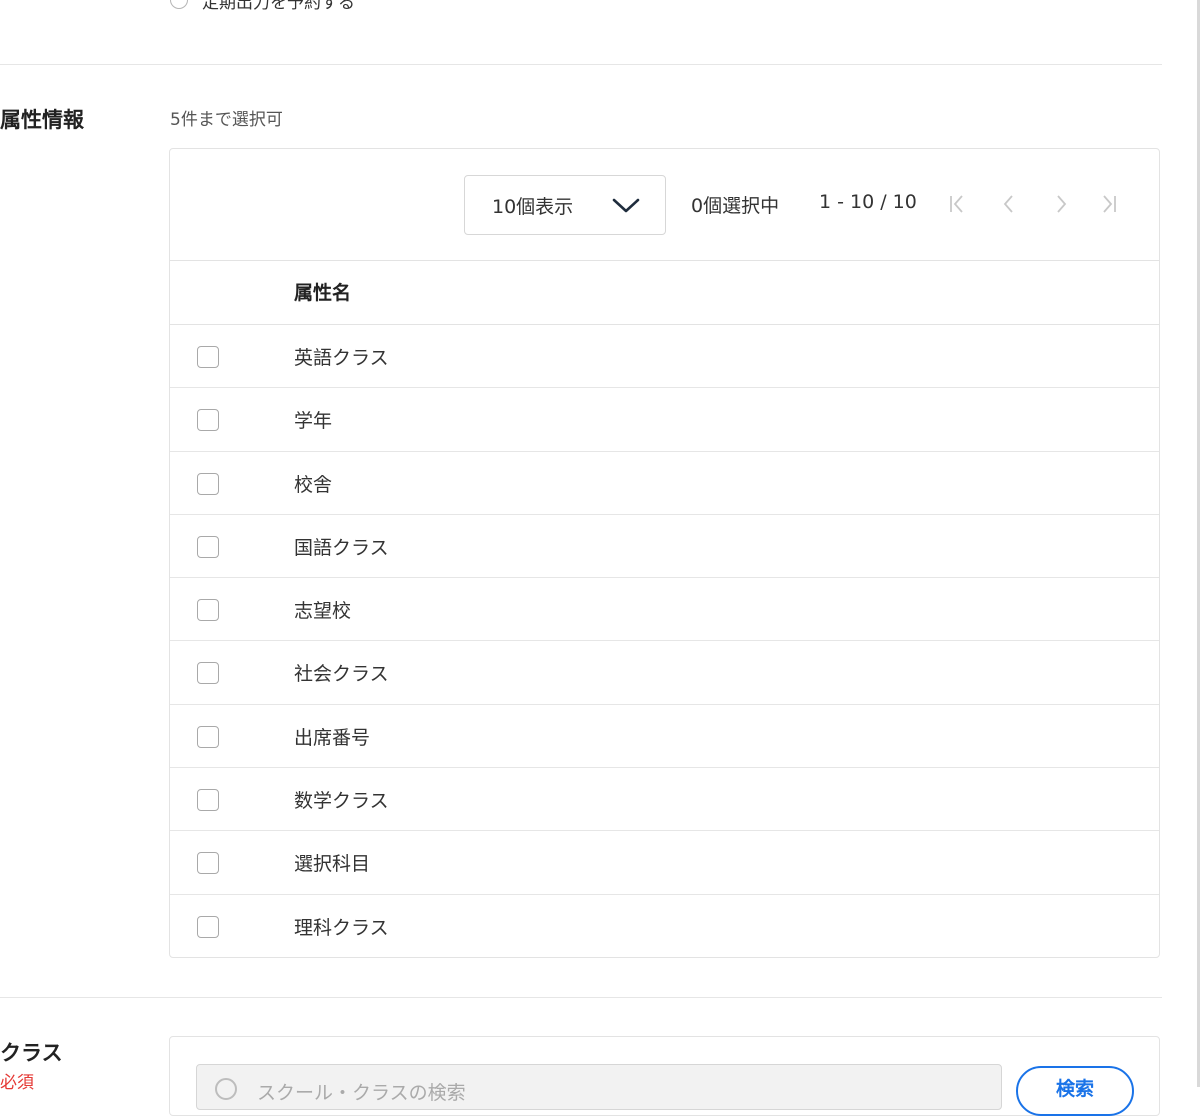 The height and width of the screenshot is (1116, 1200). What do you see at coordinates (226, 120) in the screenshot?
I see `attributes-hint: 5件まで選択可` at bounding box center [226, 120].